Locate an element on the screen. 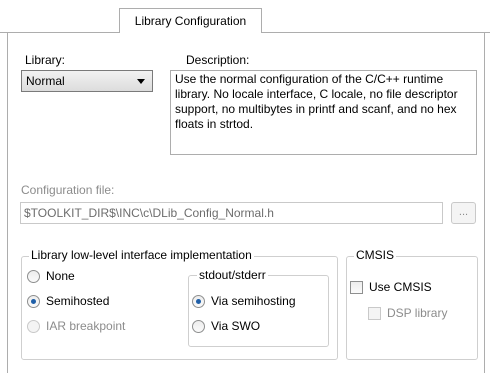 The width and height of the screenshot is (490, 391). radio-iar-breakpoint-button is located at coordinates (33, 326).